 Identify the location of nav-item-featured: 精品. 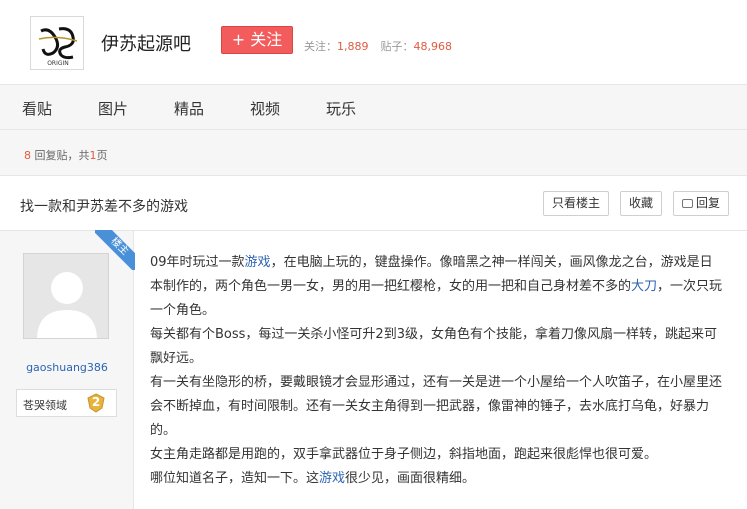
(189, 108).